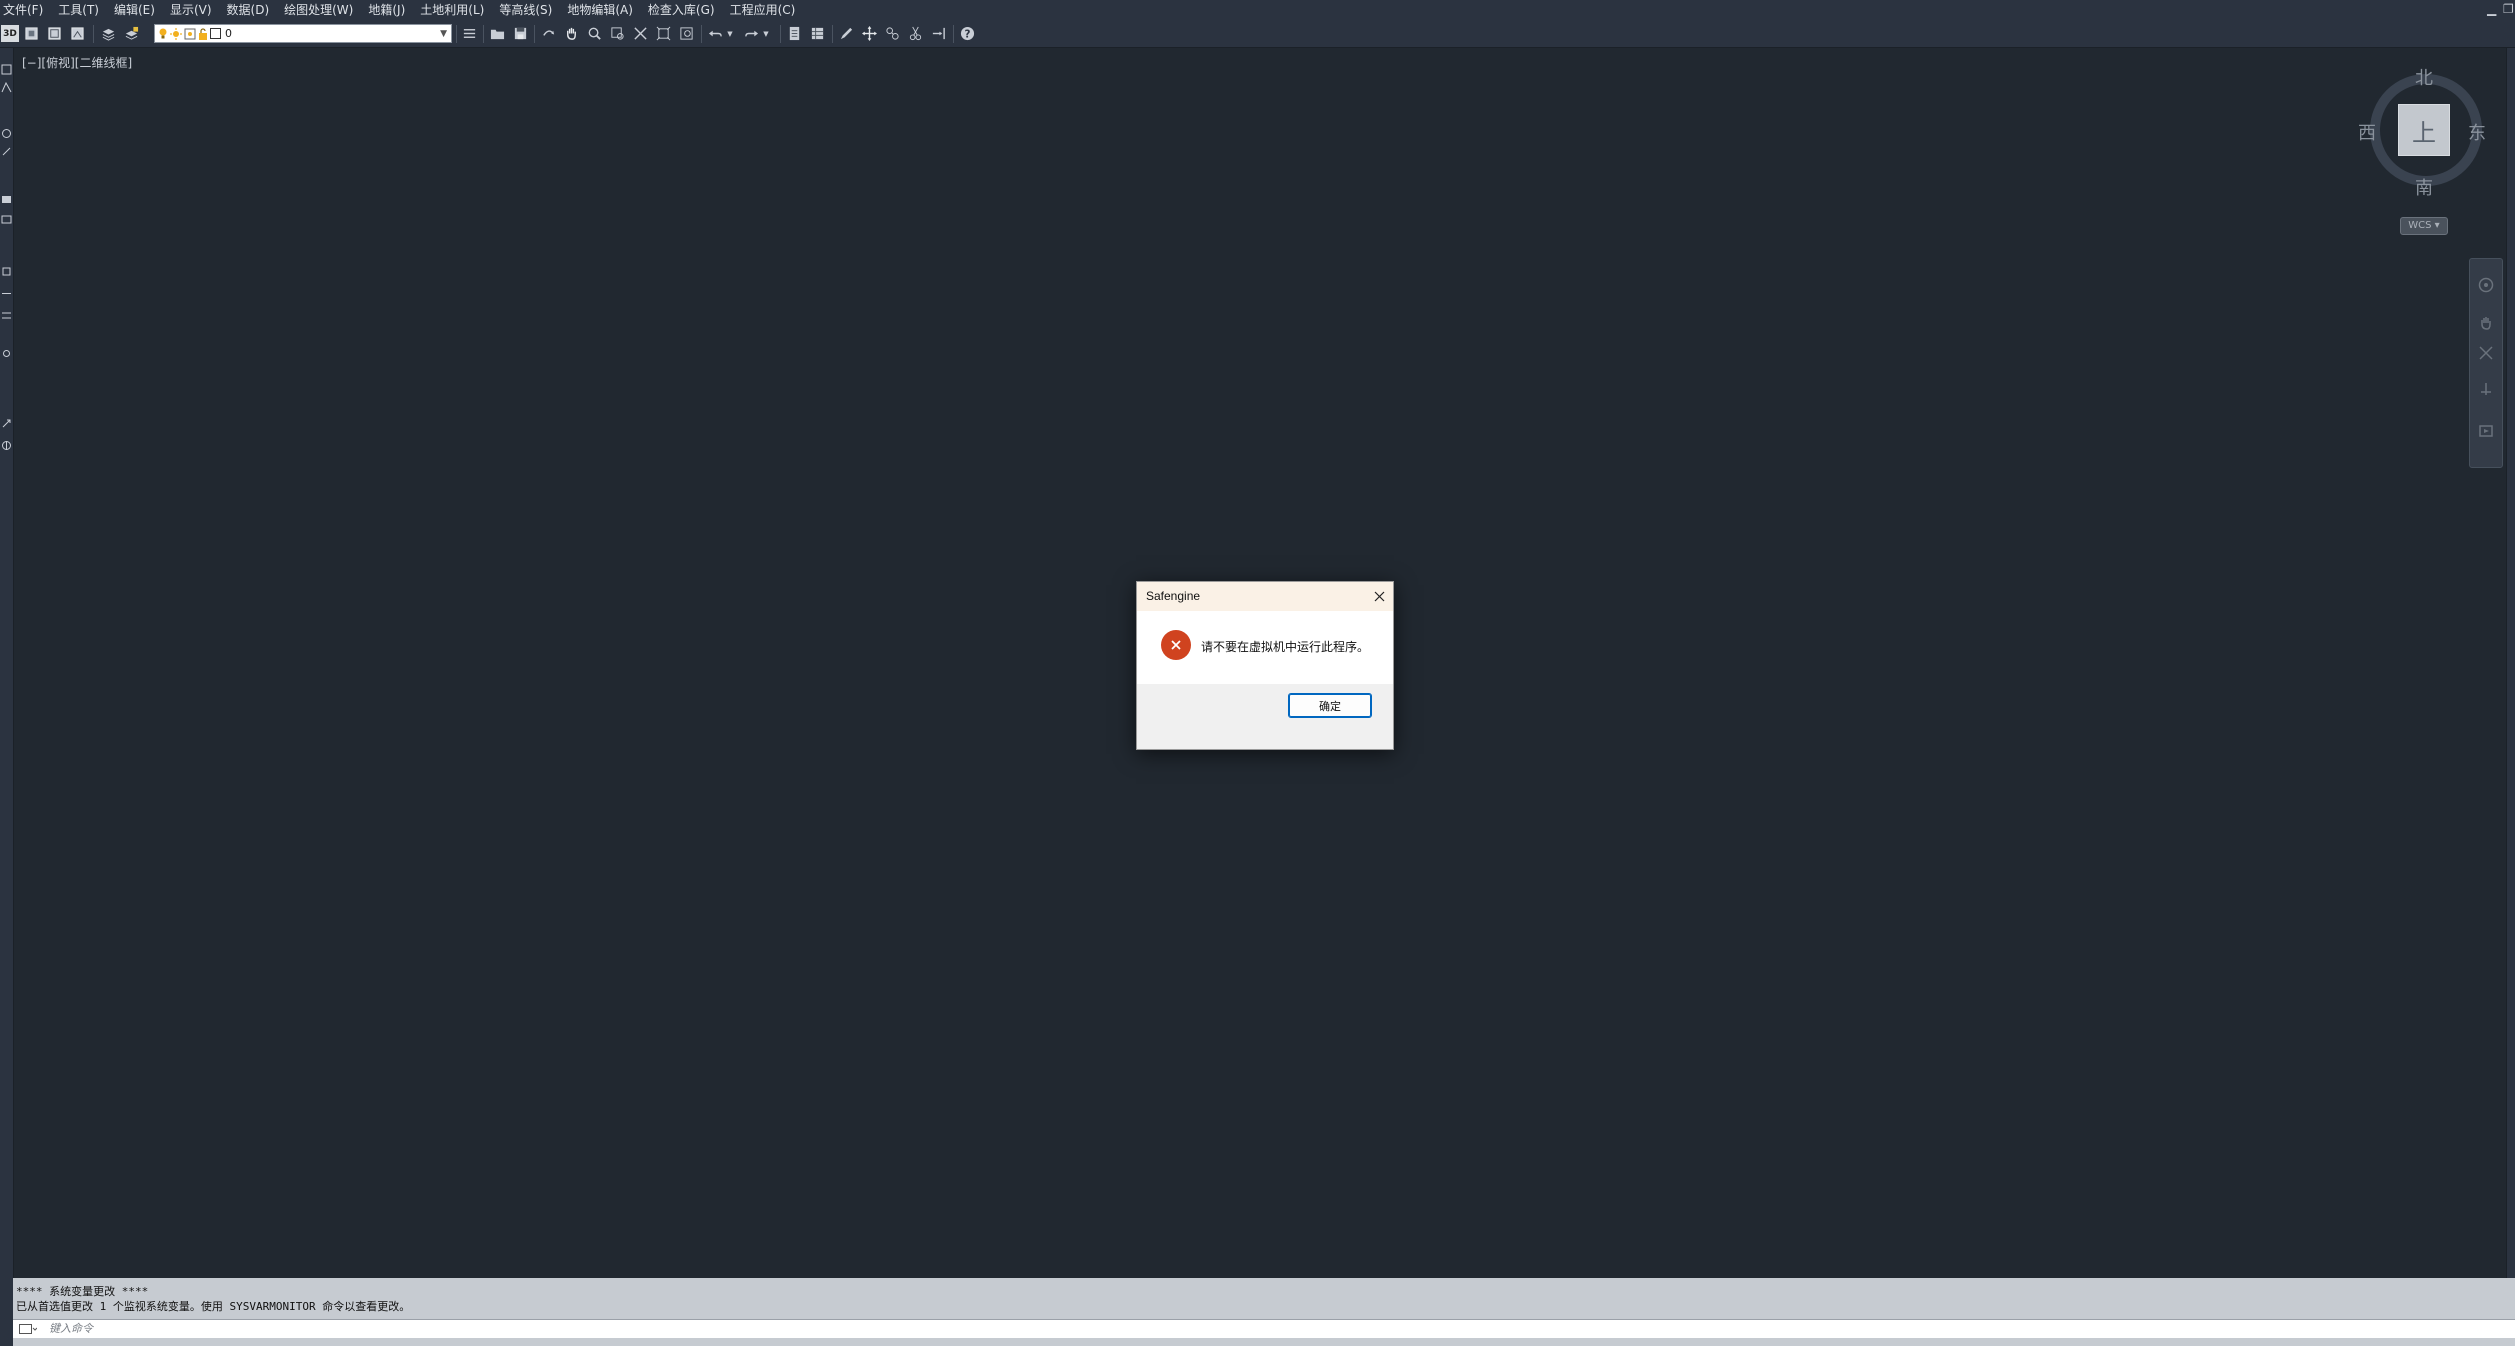 Image resolution: width=2515 pixels, height=1346 pixels. I want to click on restore-icon: ❐, so click(2508, 9).